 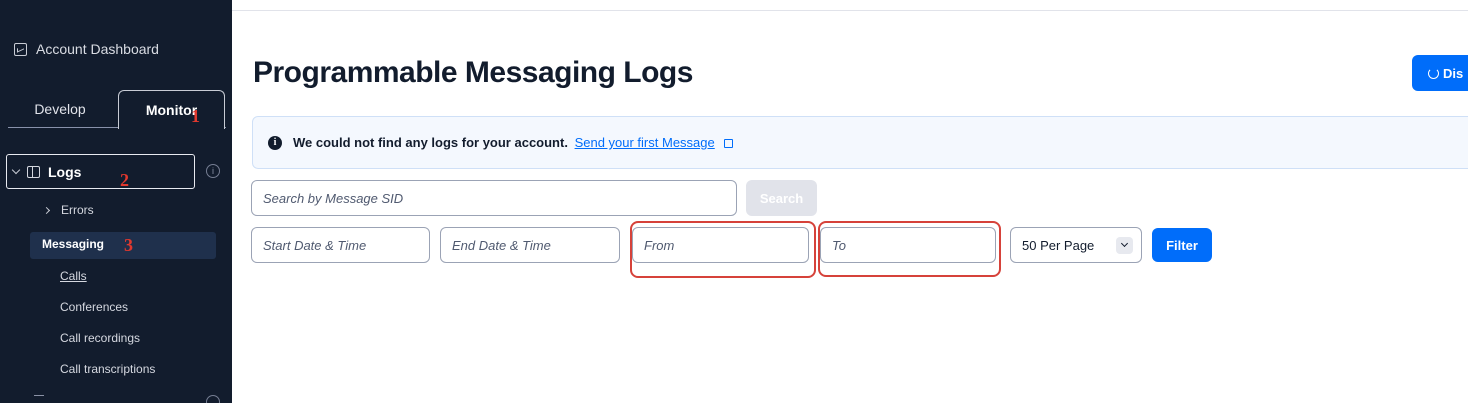 I want to click on external-link-icon, so click(x=729, y=143).